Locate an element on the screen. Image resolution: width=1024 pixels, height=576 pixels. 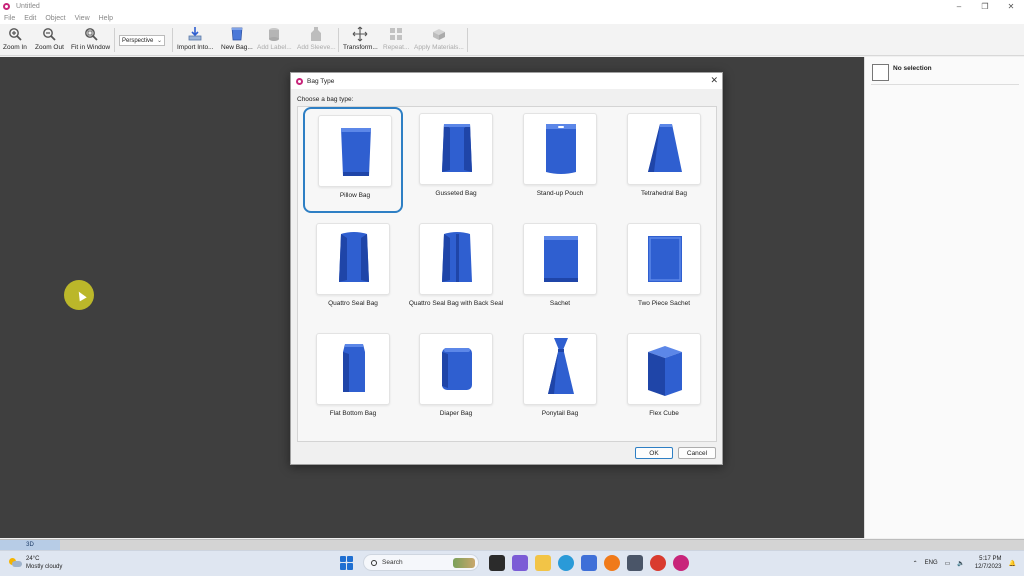
bag-type-option: Ponytail Bag is located at coordinates (560, 380).